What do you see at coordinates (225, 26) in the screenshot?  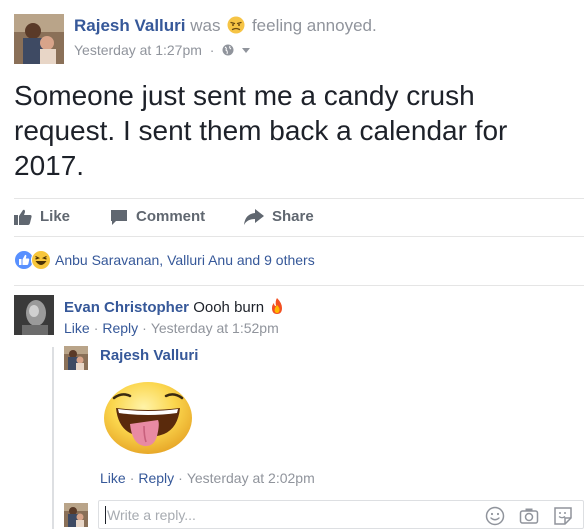 I see `post-header-line: Rajesh Valluri was feeling annoyed.` at bounding box center [225, 26].